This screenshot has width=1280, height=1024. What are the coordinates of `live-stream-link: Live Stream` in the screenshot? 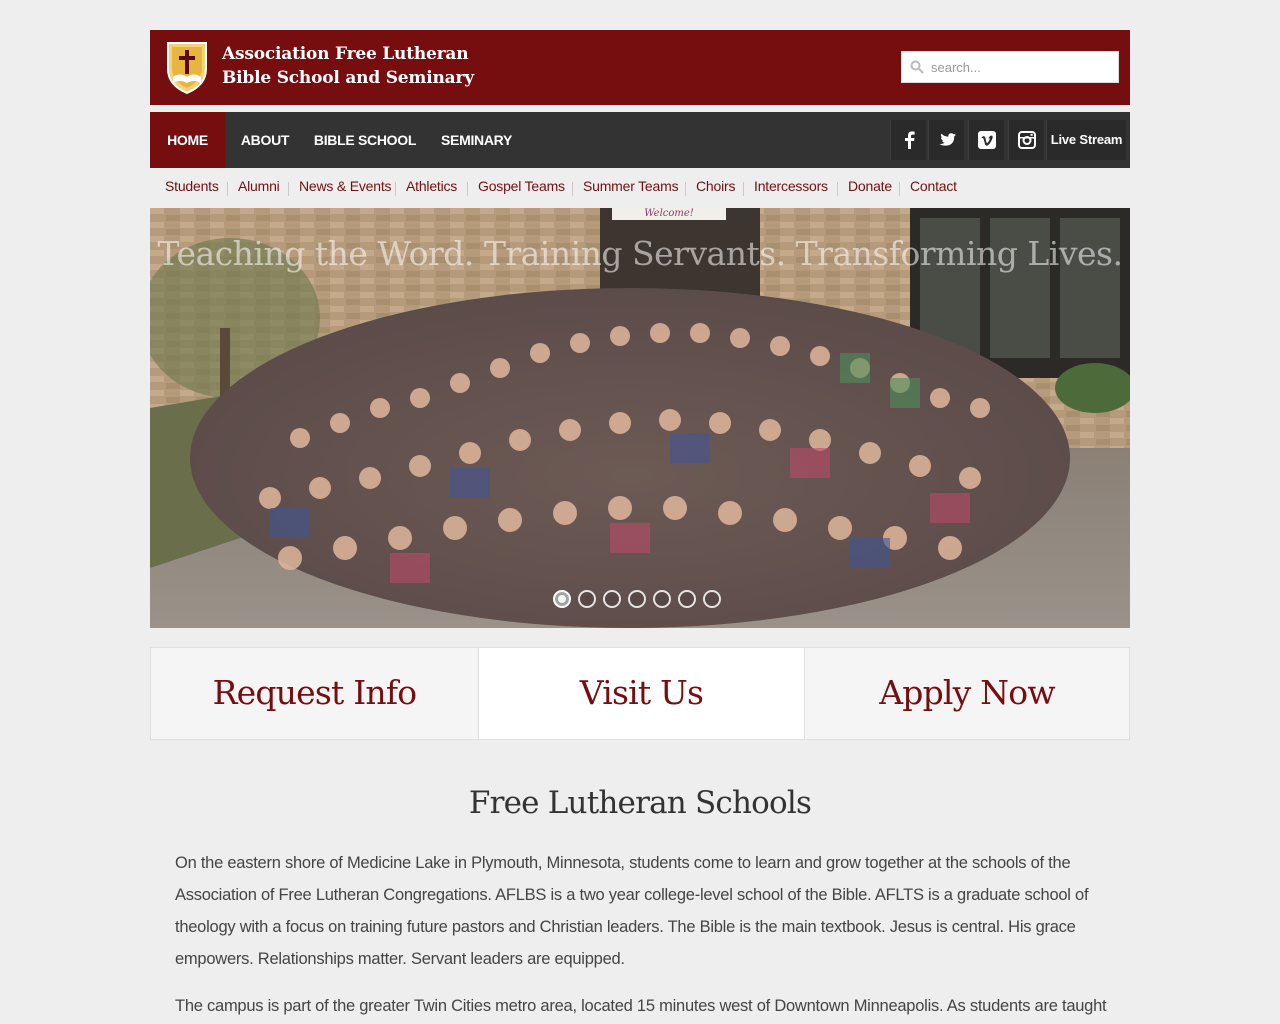 It's located at (1086, 140).